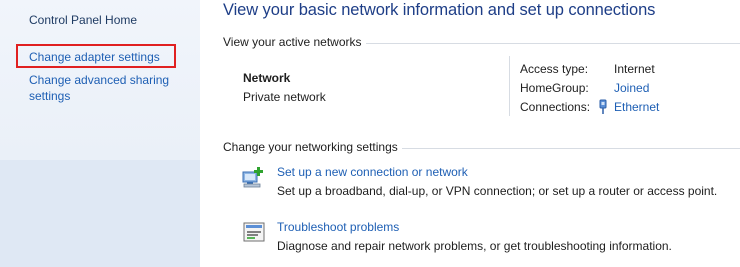 The height and width of the screenshot is (267, 740). Describe the element at coordinates (554, 69) in the screenshot. I see `access-type-label: Access type:` at that location.